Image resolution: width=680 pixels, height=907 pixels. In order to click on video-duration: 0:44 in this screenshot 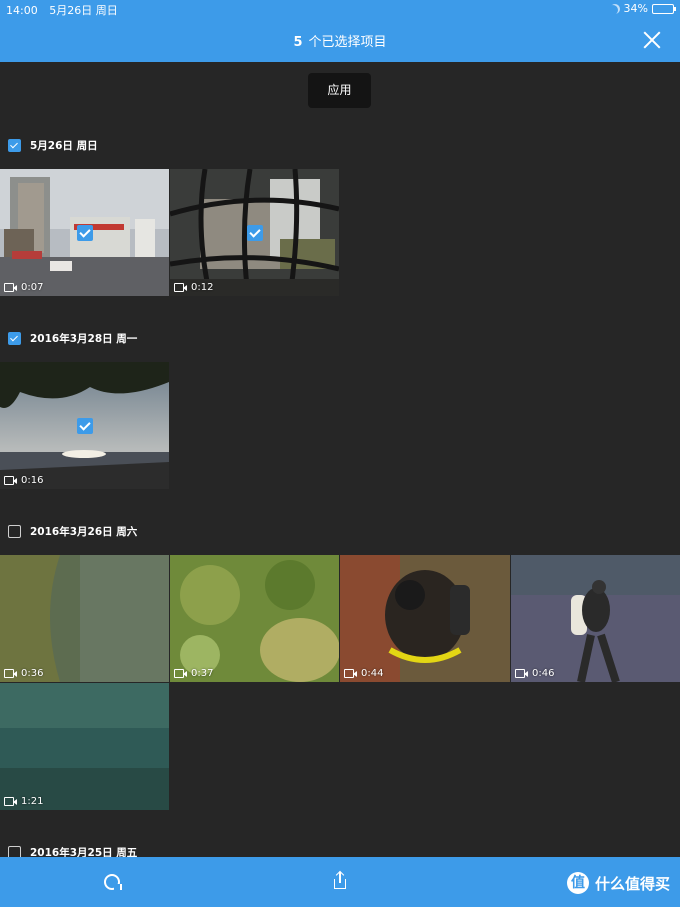, I will do `click(372, 673)`.